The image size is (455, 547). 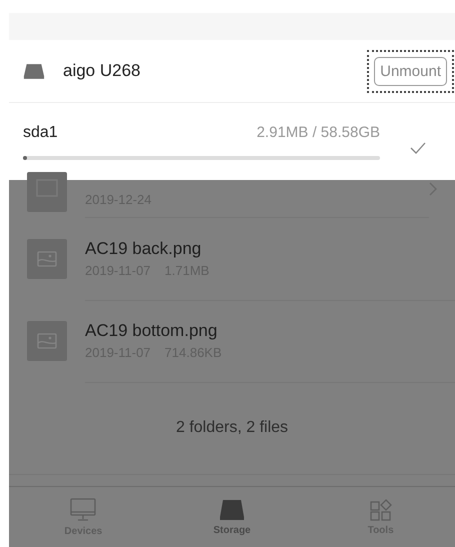 What do you see at coordinates (143, 249) in the screenshot?
I see `file-name: AC19 back.png` at bounding box center [143, 249].